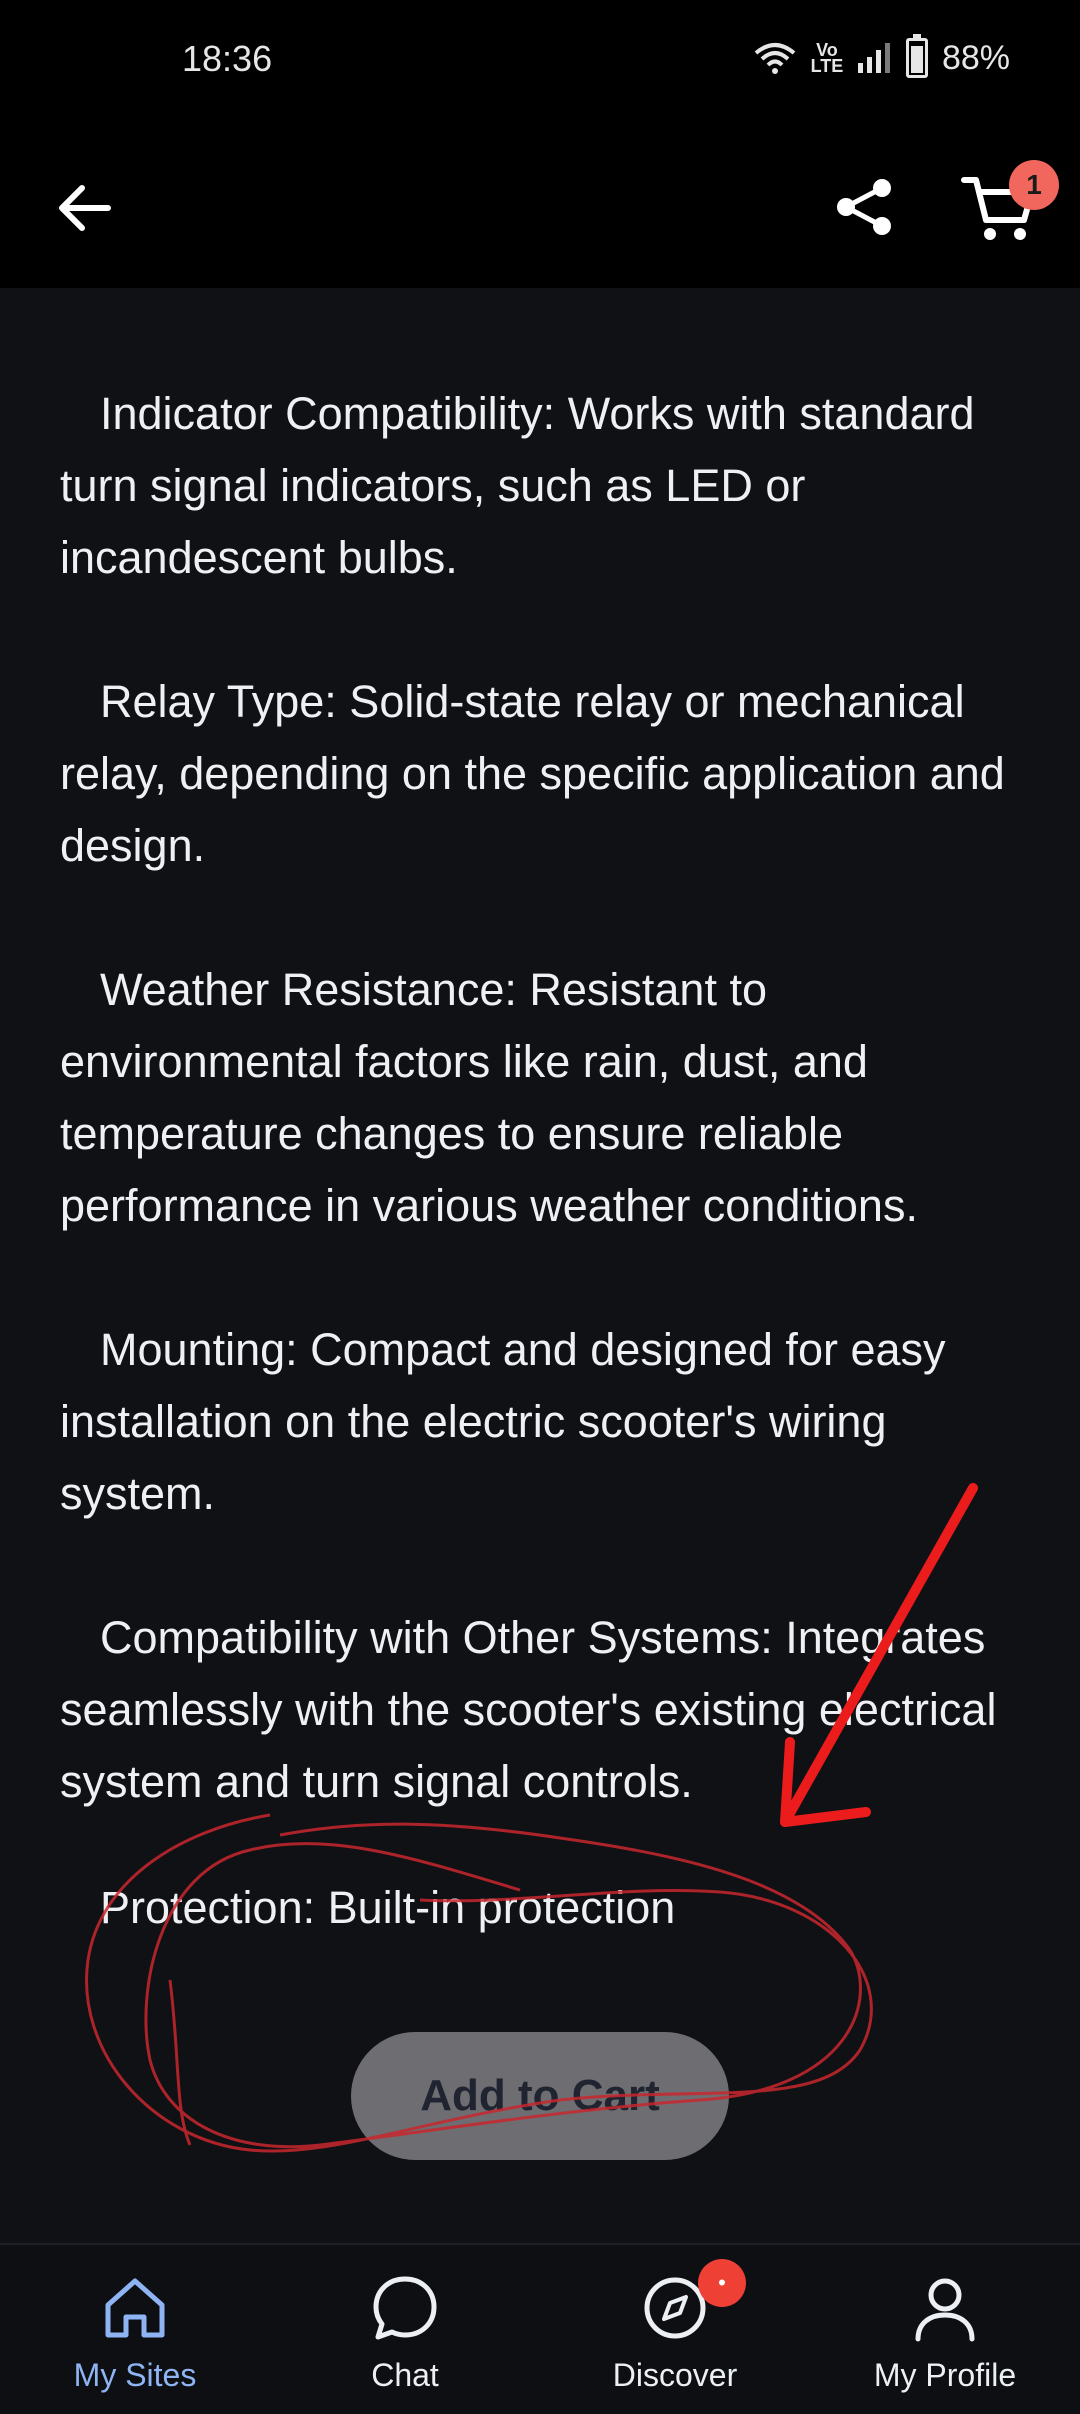 This screenshot has width=1080, height=2414. Describe the element at coordinates (865, 207) in the screenshot. I see `share-icon` at that location.